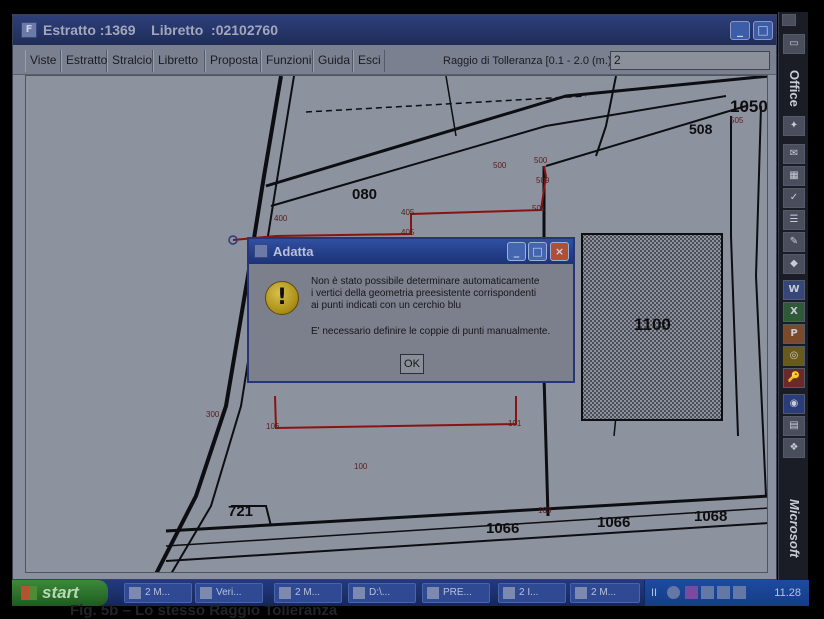  What do you see at coordinates (794, 290) in the screenshot?
I see `word-icon: W` at bounding box center [794, 290].